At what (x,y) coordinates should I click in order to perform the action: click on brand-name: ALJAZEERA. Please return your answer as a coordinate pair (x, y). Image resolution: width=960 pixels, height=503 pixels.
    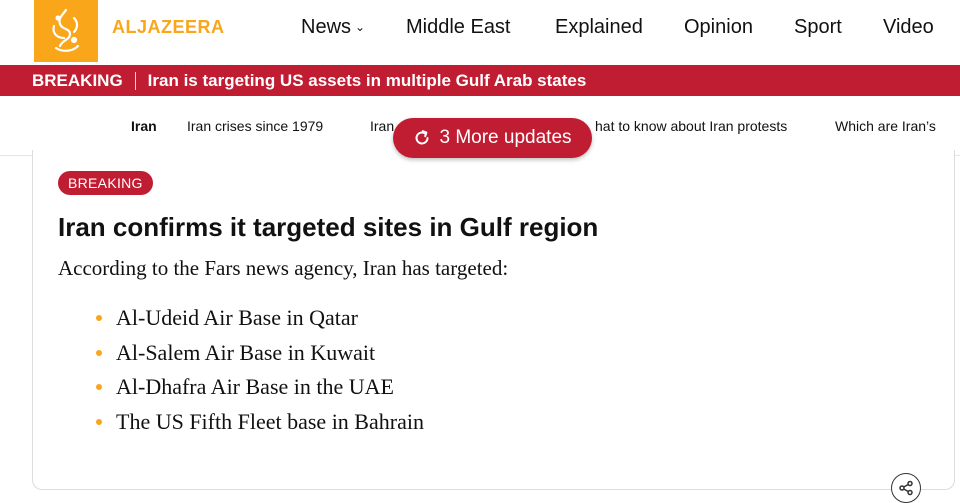
    Looking at the image, I should click on (168, 27).